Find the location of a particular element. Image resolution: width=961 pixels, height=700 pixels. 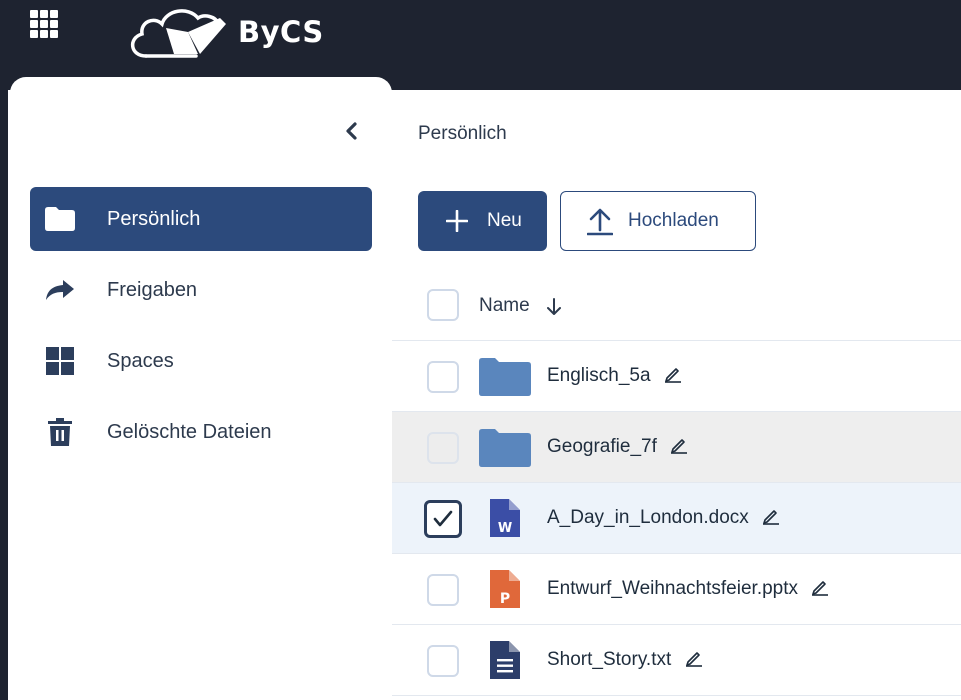

breadcrumb: Persönlich is located at coordinates (462, 134).